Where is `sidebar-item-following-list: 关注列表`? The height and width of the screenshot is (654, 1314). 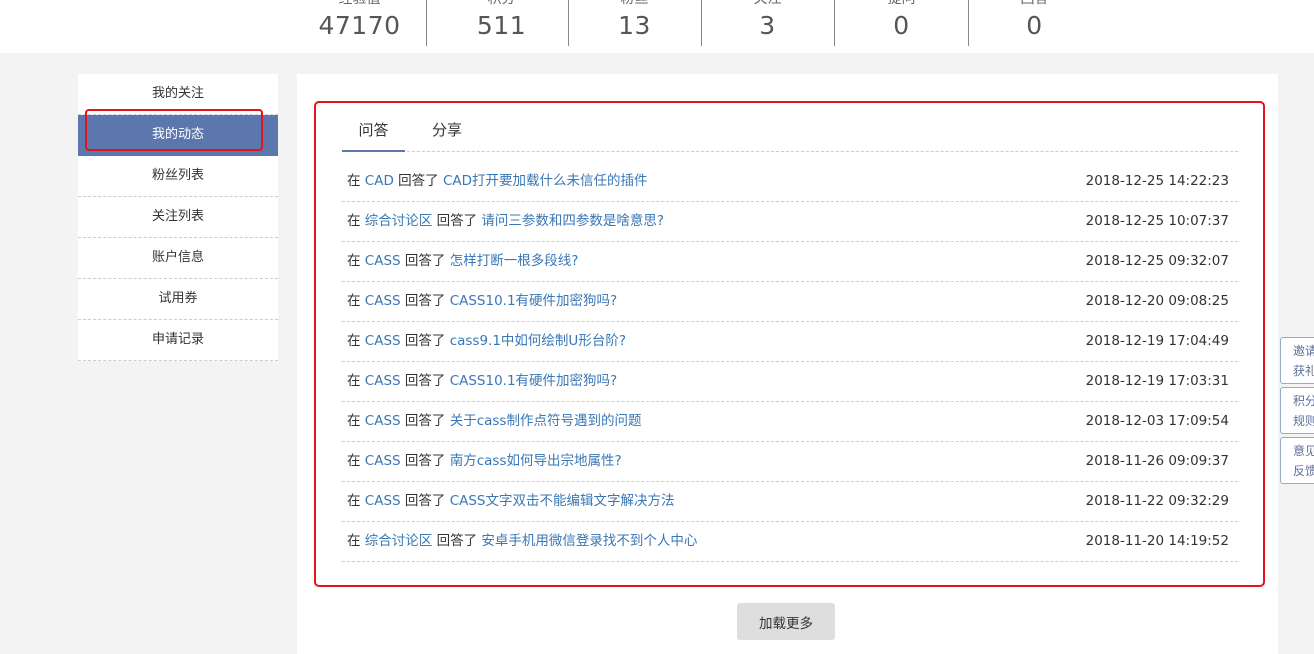 sidebar-item-following-list: 关注列表 is located at coordinates (178, 217).